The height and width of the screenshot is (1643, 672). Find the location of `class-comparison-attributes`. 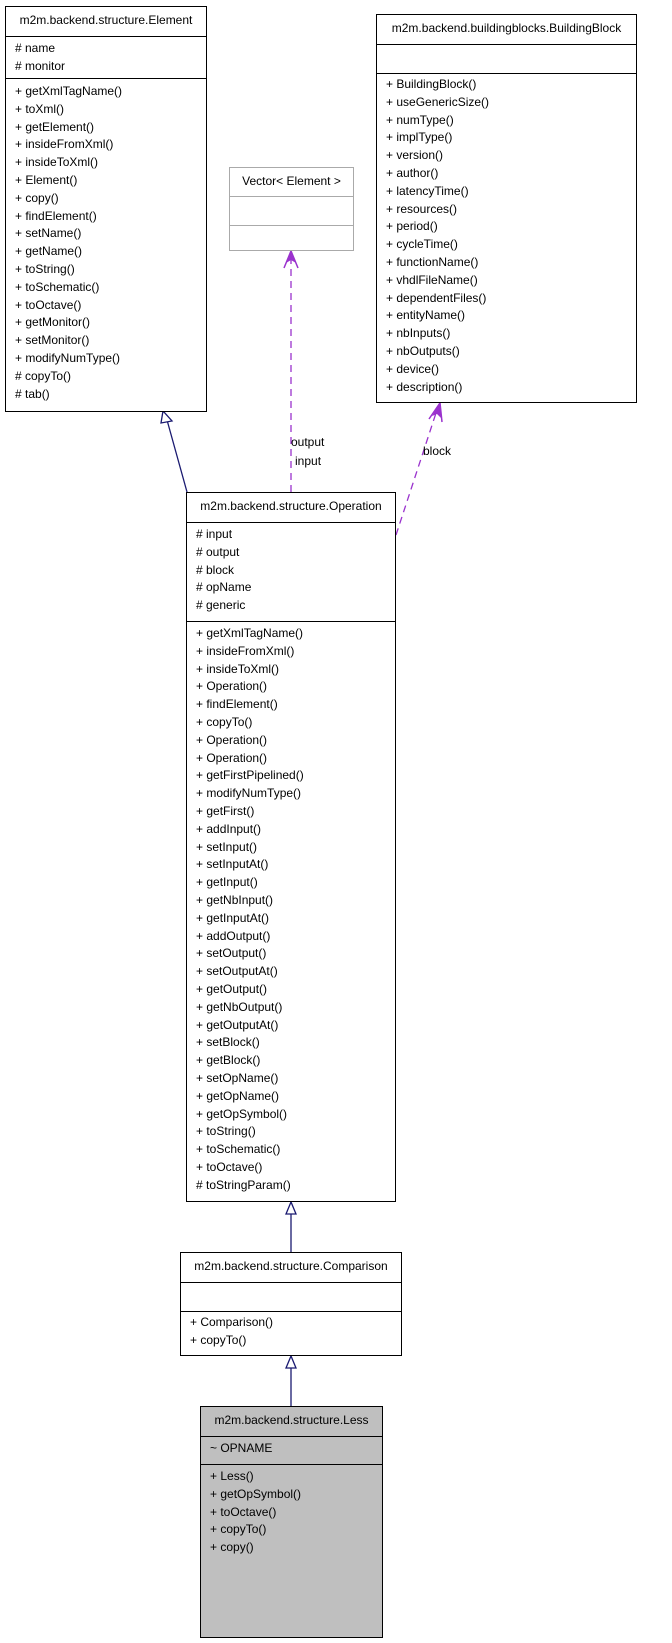

class-comparison-attributes is located at coordinates (291, 1297).